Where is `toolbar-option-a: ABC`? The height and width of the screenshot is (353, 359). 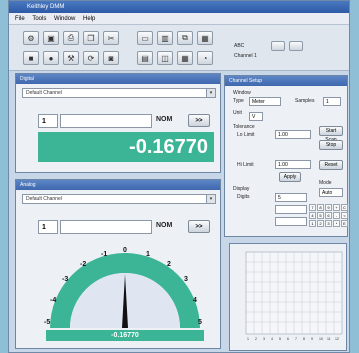 toolbar-option-a: ABC is located at coordinates (239, 46).